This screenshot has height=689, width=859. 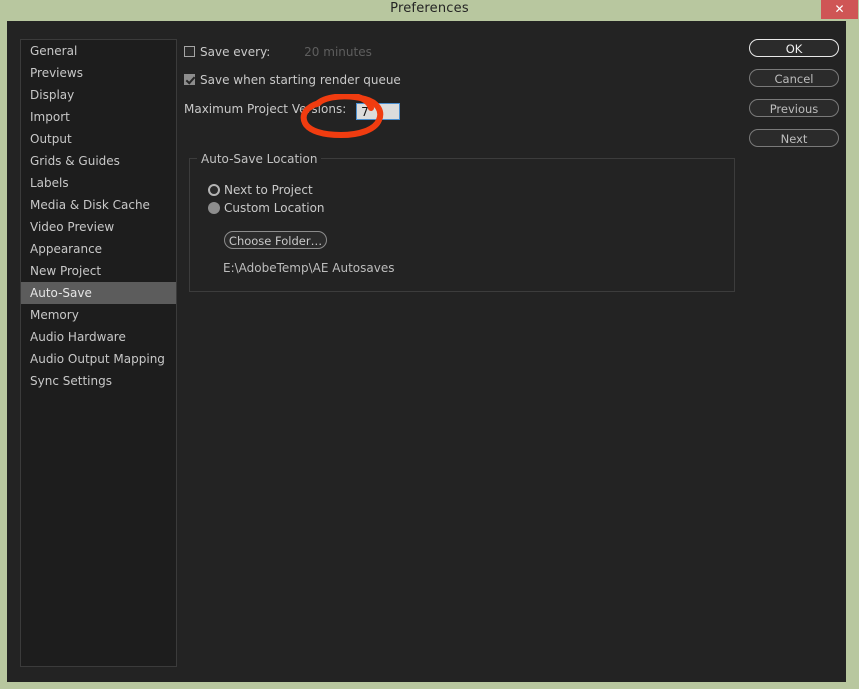 I want to click on radio-custom-location-label: Custom Location, so click(x=274, y=208).